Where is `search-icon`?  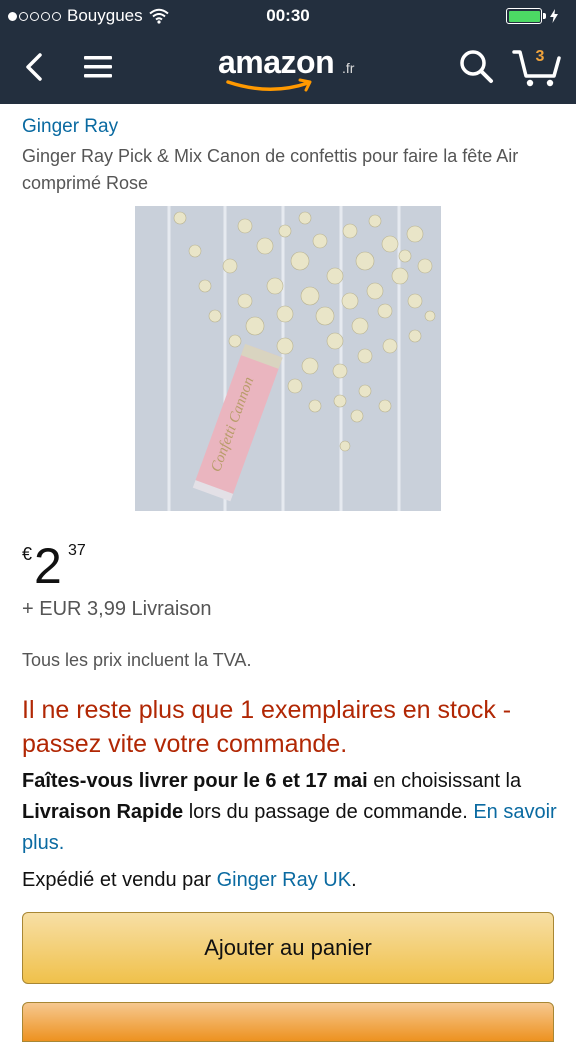
search-icon is located at coordinates (476, 66).